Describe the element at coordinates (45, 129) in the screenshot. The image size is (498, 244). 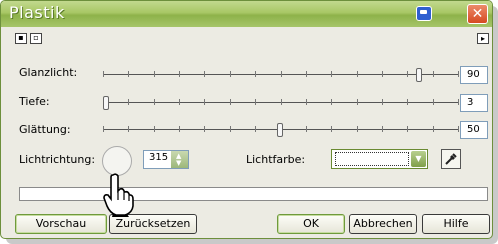
I see `smoothing-label: Glättung:` at that location.